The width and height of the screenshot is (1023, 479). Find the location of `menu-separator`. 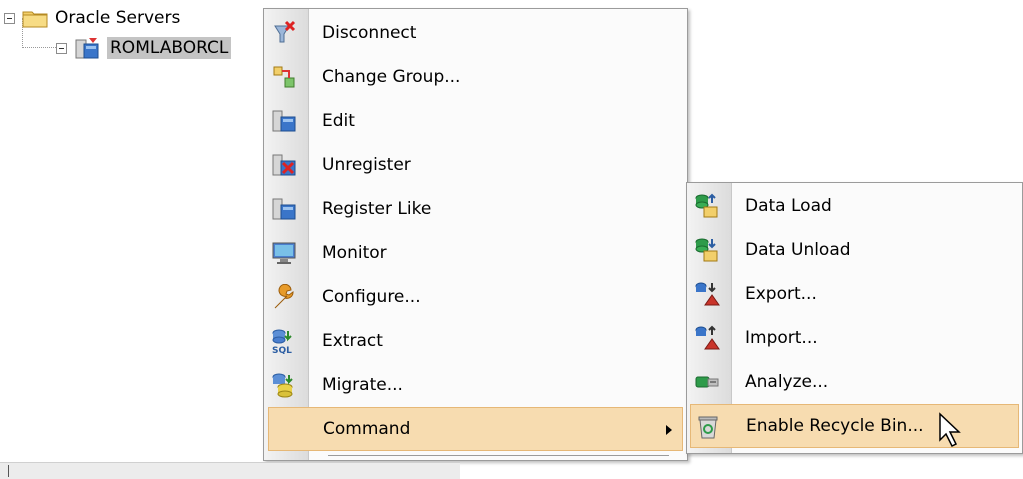

menu-separator is located at coordinates (498, 455).